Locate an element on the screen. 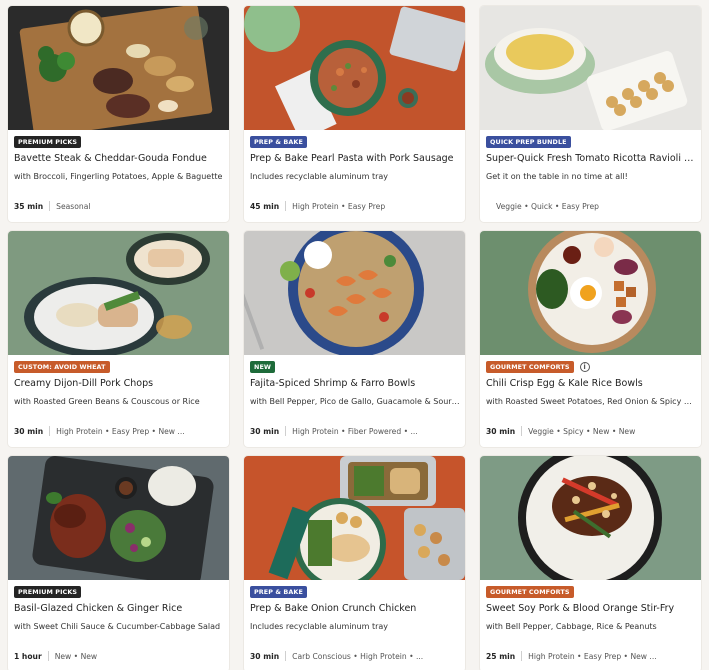  cook-time: 35 min is located at coordinates (29, 206).